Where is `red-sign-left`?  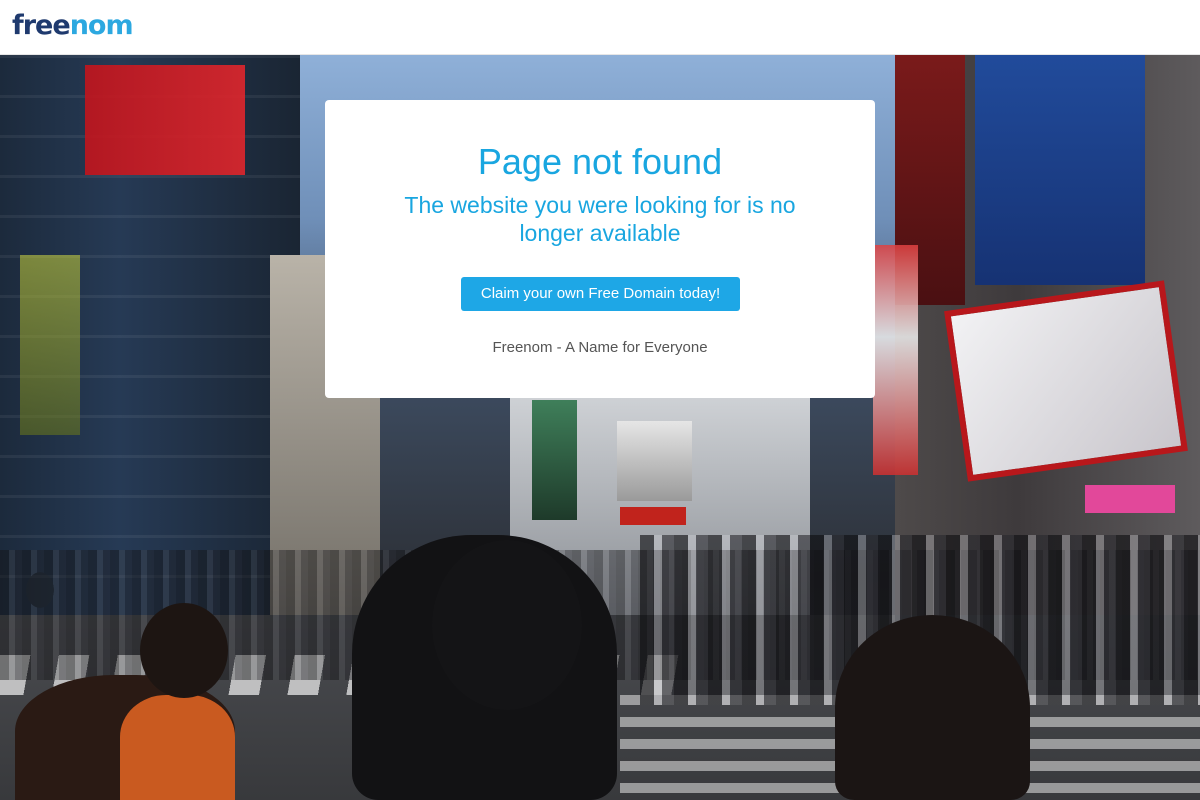 red-sign-left is located at coordinates (165, 120).